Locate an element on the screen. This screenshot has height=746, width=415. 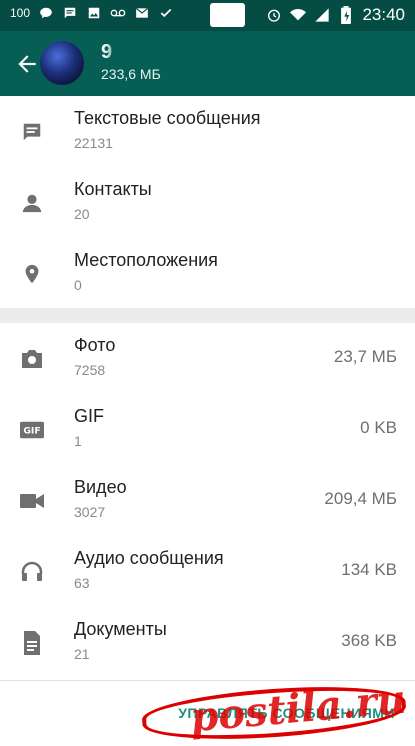
signal-icon is located at coordinates (322, 15).